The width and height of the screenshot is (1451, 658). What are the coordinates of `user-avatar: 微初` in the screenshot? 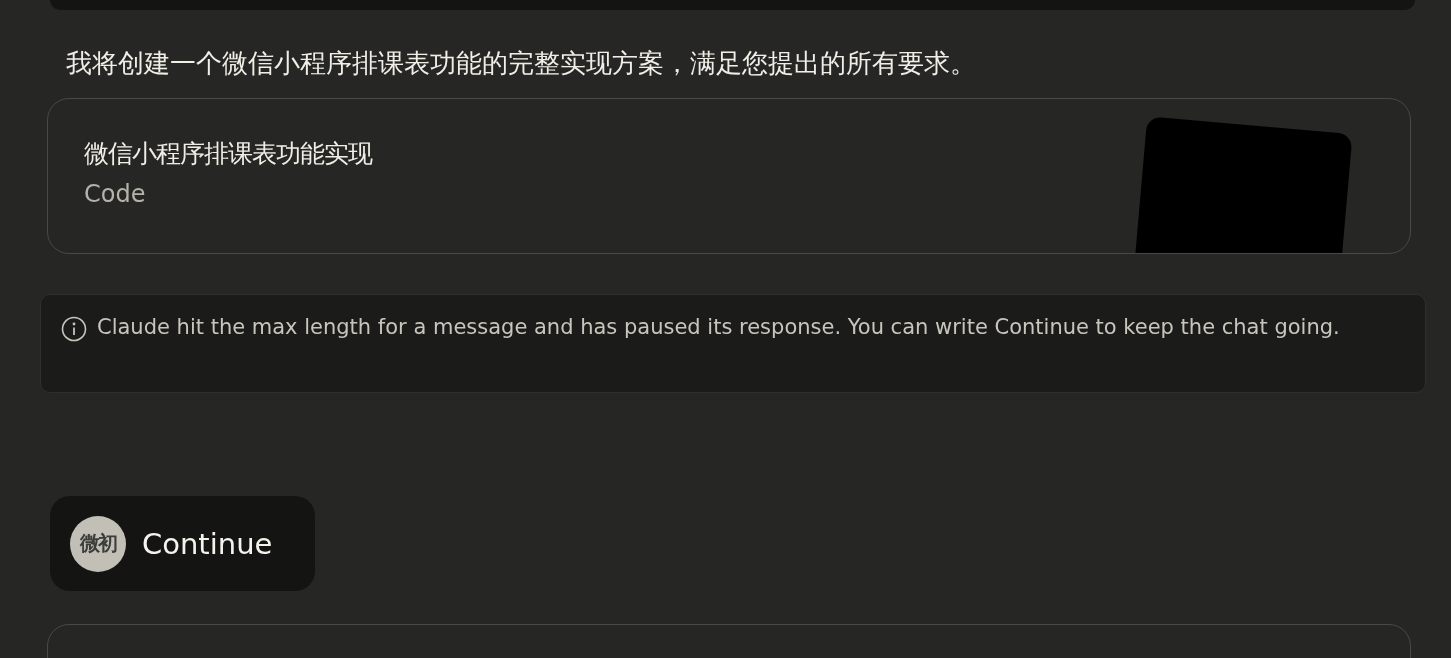 It's located at (98, 543).